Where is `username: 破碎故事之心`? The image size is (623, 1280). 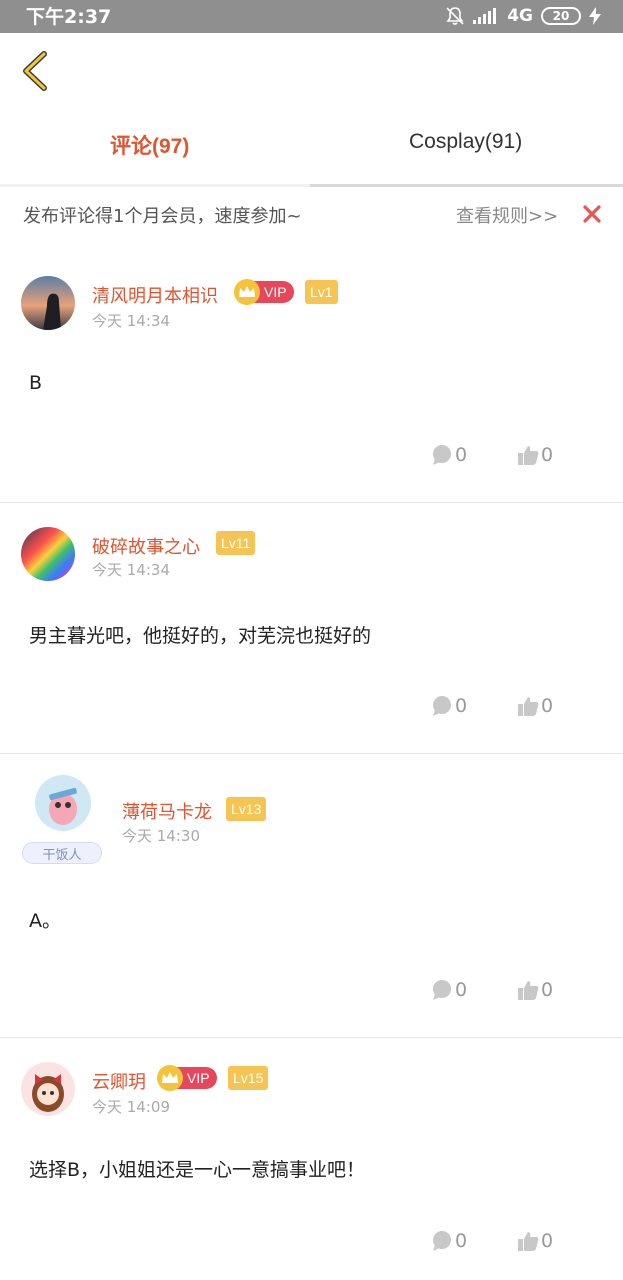 username: 破碎故事之心 is located at coordinates (146, 546).